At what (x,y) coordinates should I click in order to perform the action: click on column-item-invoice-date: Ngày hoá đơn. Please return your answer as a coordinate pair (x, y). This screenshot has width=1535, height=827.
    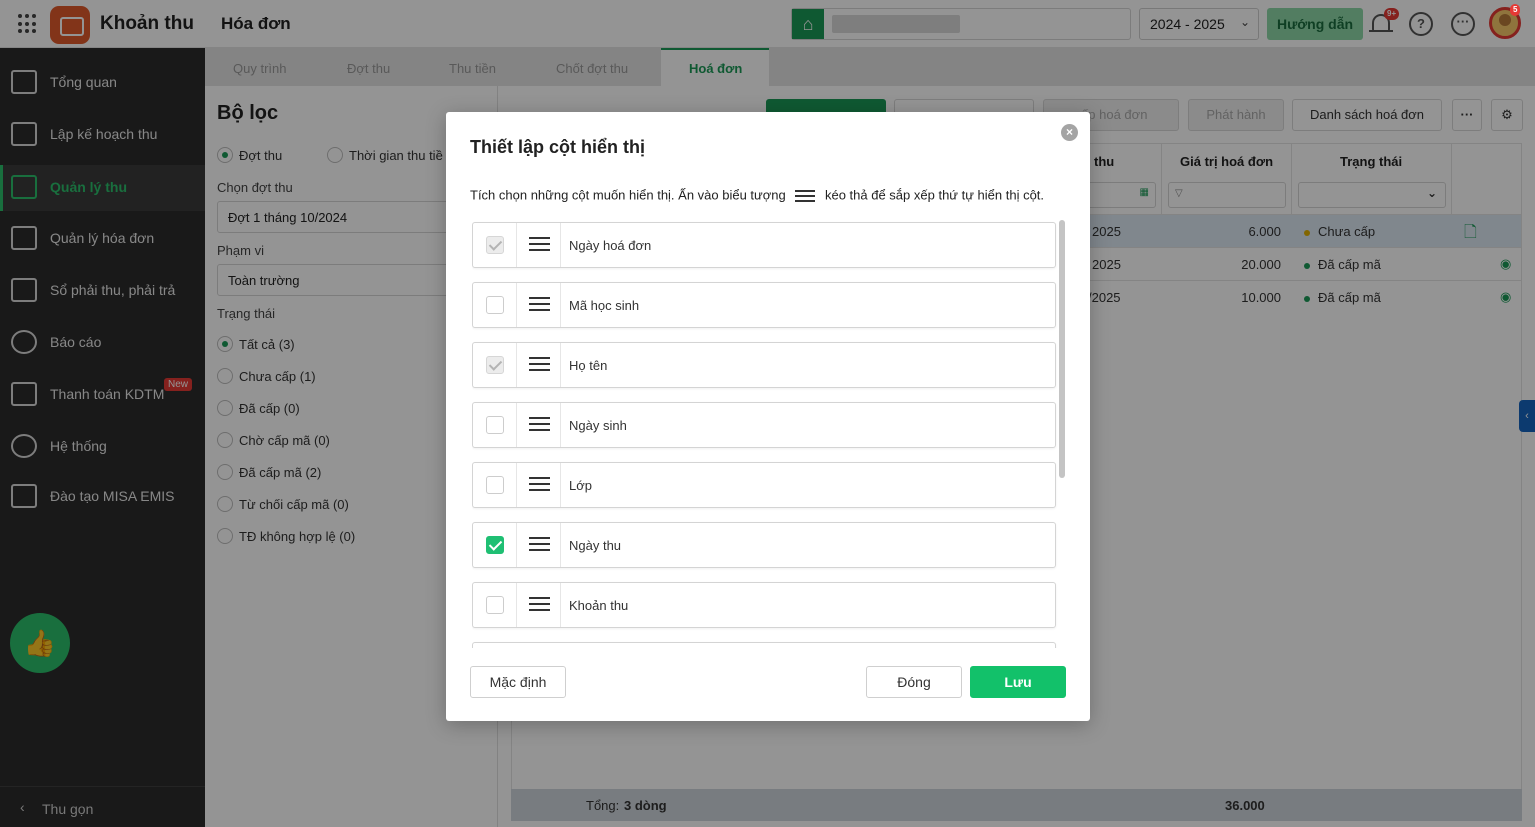
    Looking at the image, I should click on (764, 245).